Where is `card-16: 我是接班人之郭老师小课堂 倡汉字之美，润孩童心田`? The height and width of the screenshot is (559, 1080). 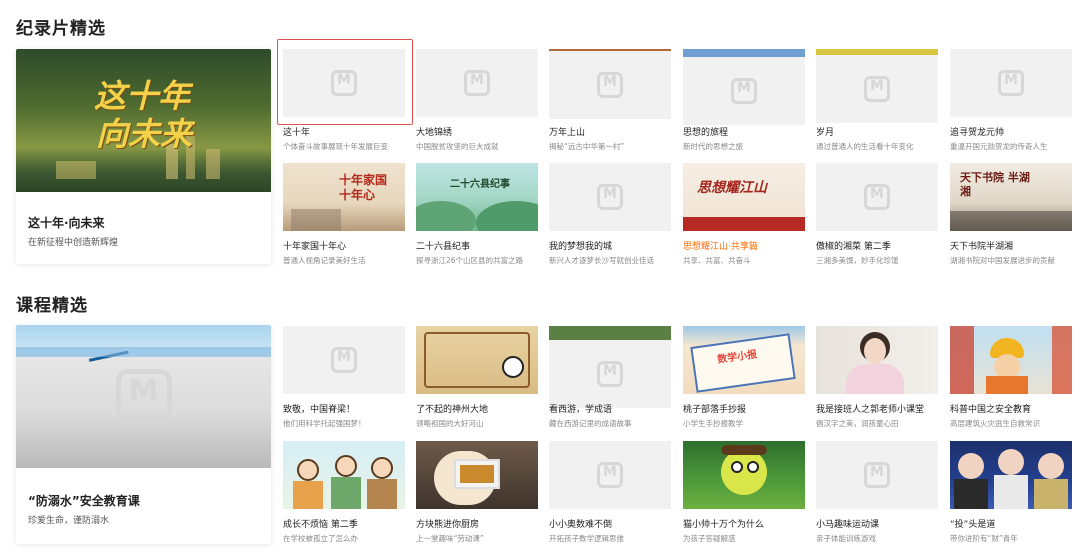
card-16: 我是接班人之郭老师小课堂 倡汉字之美，润孩童心田 is located at coordinates (877, 377).